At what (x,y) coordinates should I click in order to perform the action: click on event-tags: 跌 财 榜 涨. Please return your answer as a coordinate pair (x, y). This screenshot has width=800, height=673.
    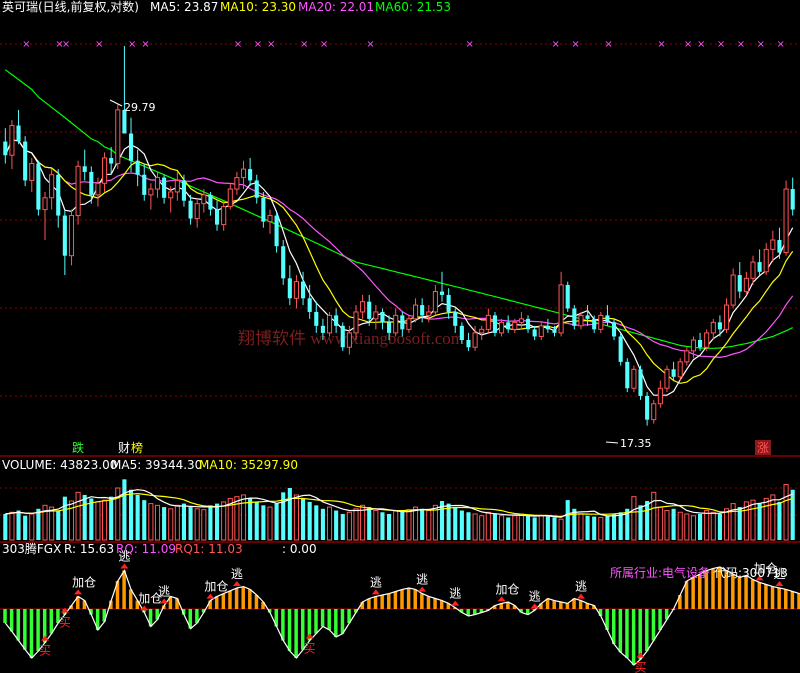
    Looking at the image, I should click on (421, 447).